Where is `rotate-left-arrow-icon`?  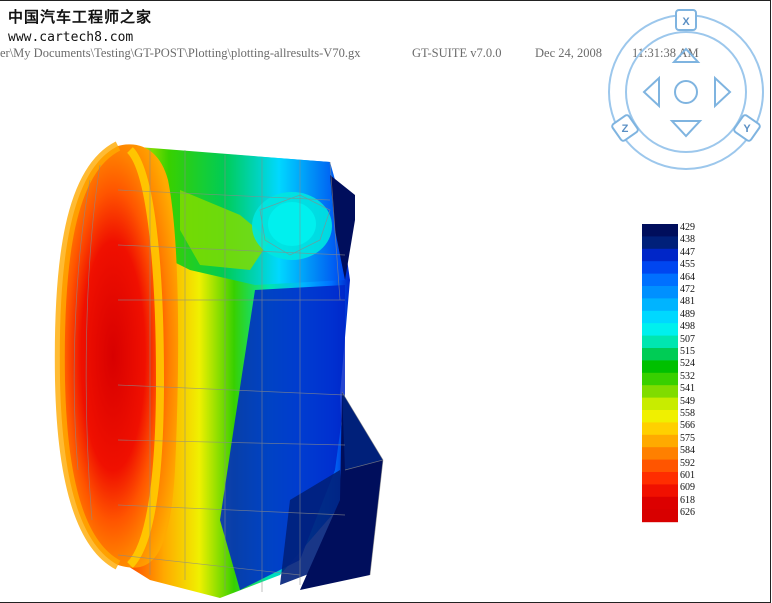 rotate-left-arrow-icon is located at coordinates (651, 92).